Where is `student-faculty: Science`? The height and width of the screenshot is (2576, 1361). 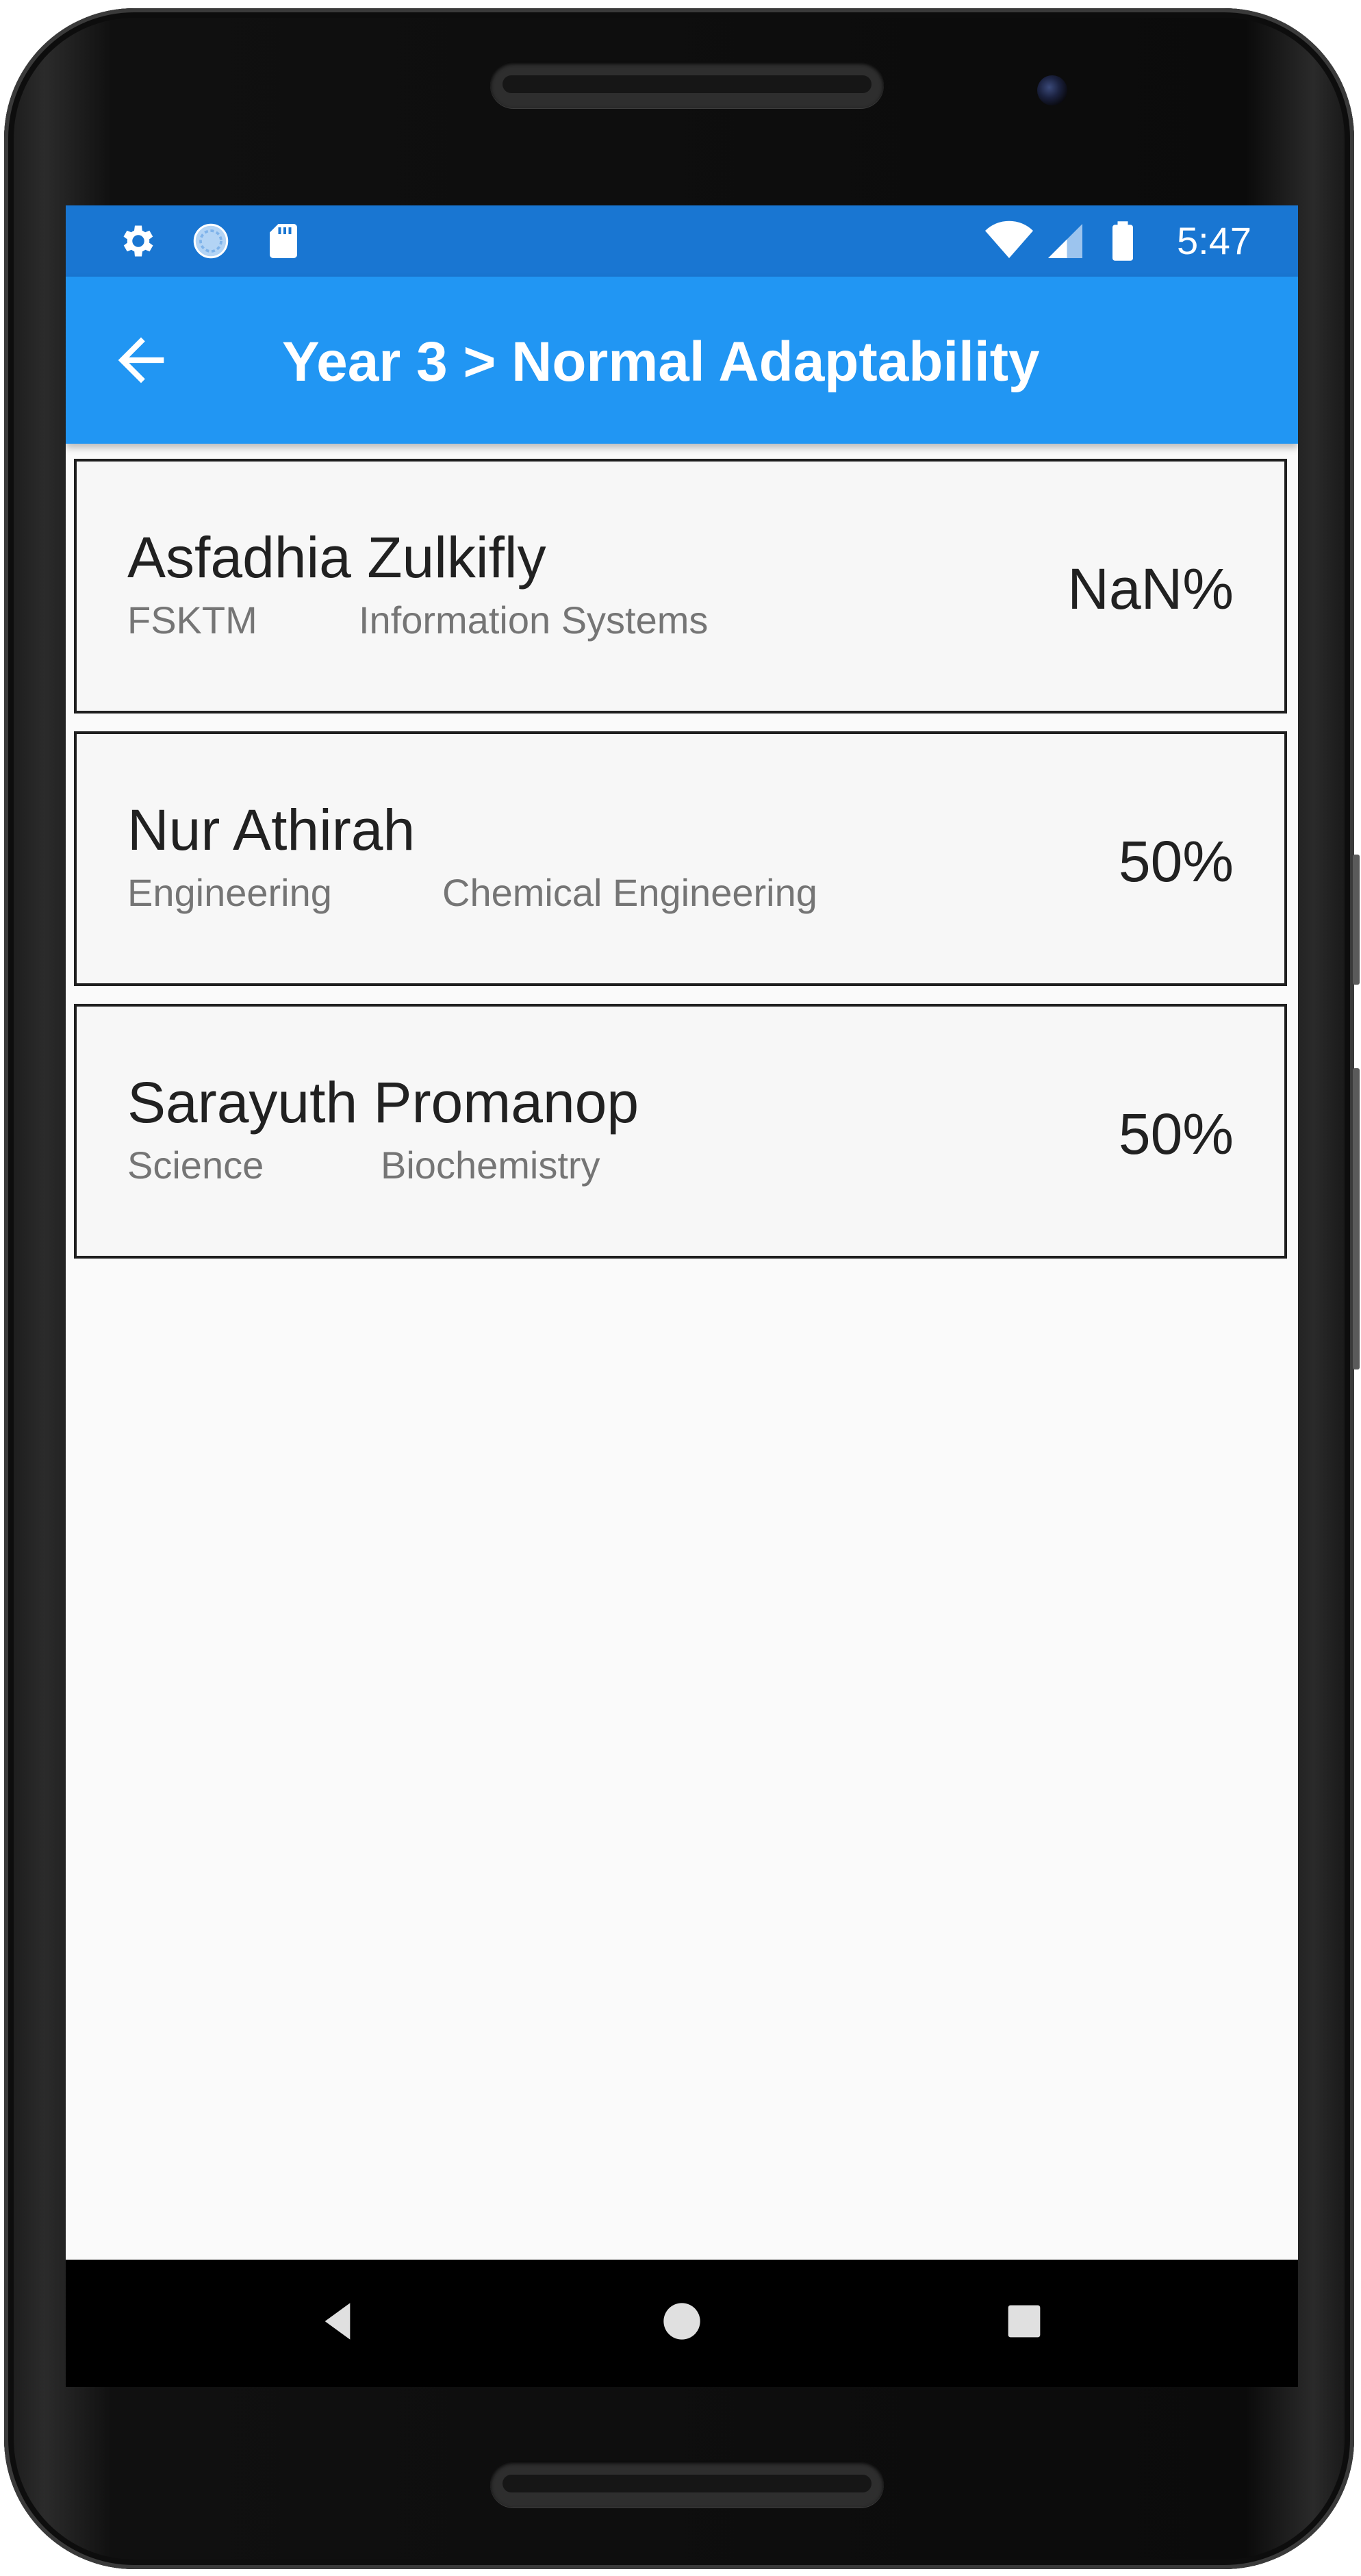
student-faculty: Science is located at coordinates (195, 1165).